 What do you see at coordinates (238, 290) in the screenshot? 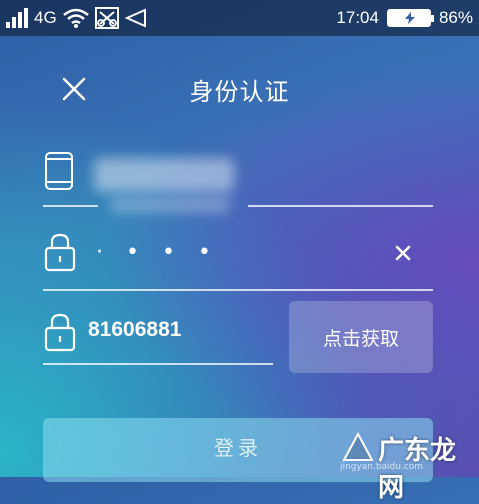
I see `password-underline` at bounding box center [238, 290].